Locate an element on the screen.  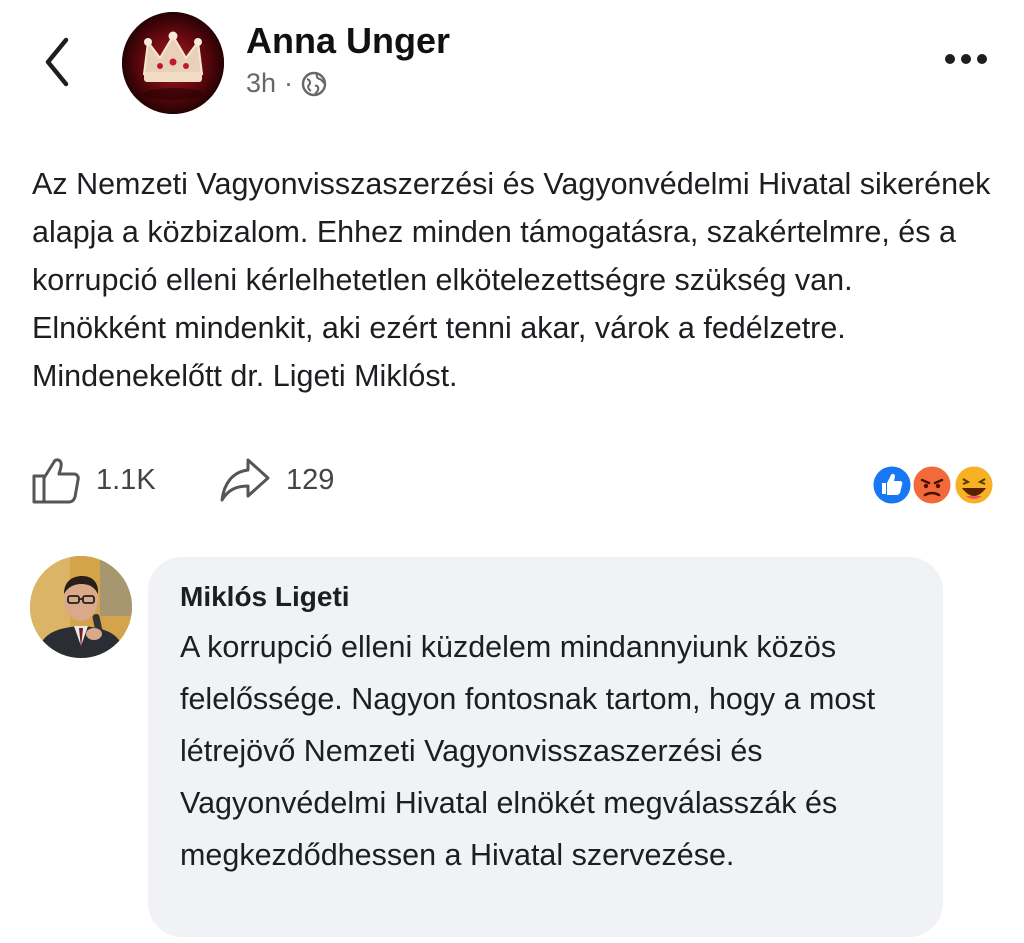
angry-reaction-icon is located at coordinates (932, 485).